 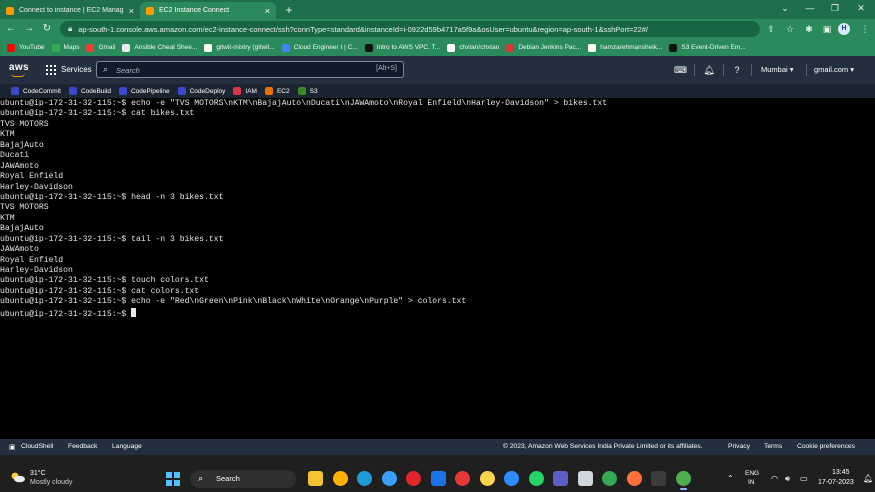 I want to click on show-hidden-icons-chevron-icon: ⌃, so click(x=730, y=478).